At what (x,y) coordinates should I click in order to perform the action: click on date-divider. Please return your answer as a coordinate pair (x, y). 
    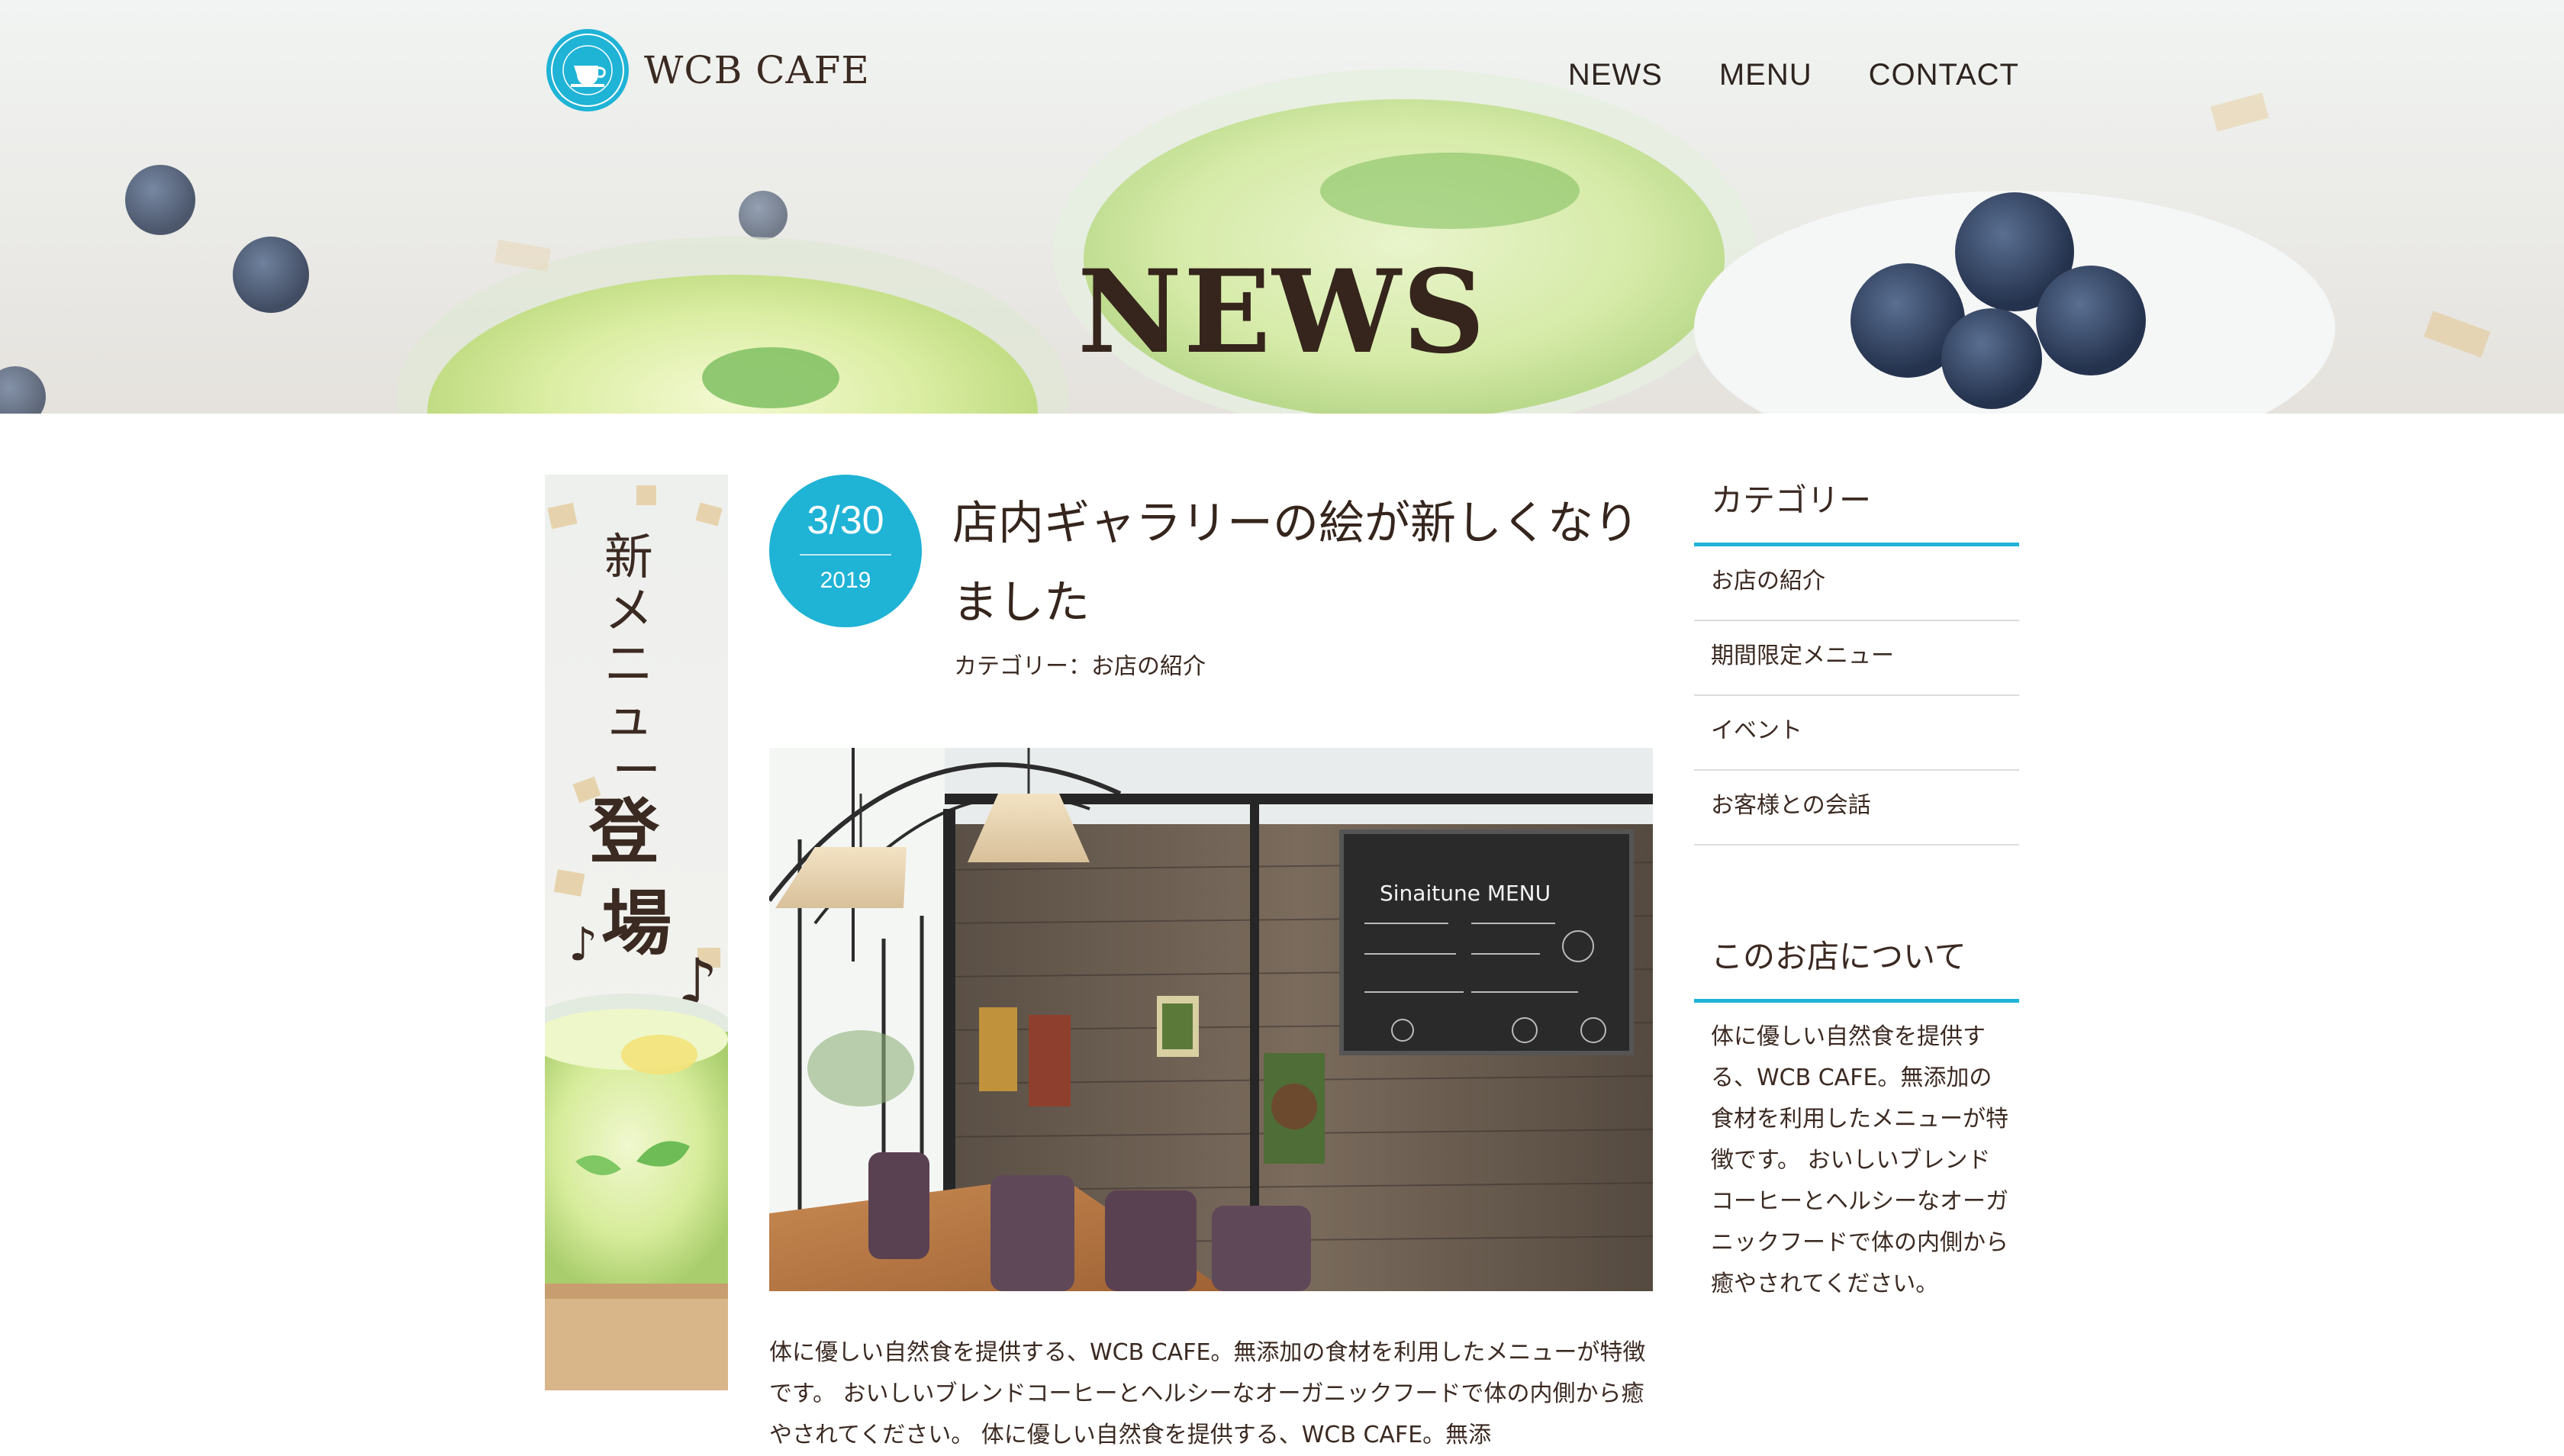
    Looking at the image, I should click on (845, 555).